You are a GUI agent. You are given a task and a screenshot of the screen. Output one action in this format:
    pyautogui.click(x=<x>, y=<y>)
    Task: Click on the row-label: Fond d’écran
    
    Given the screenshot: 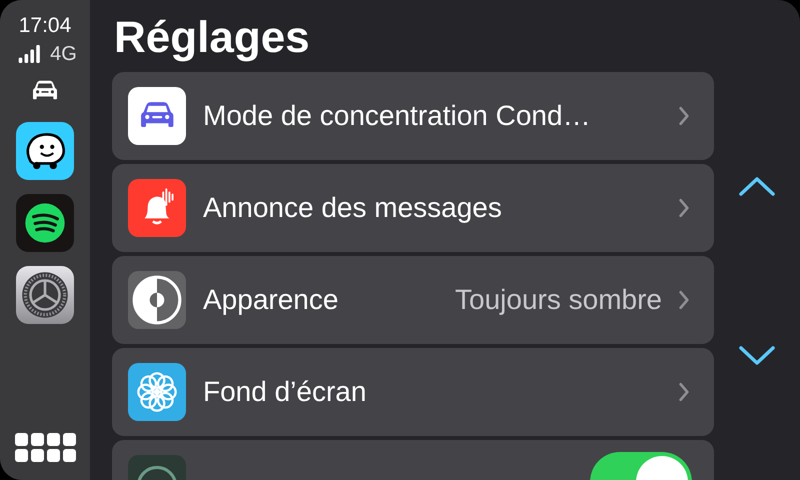 What is the action you would take?
    pyautogui.click(x=285, y=392)
    